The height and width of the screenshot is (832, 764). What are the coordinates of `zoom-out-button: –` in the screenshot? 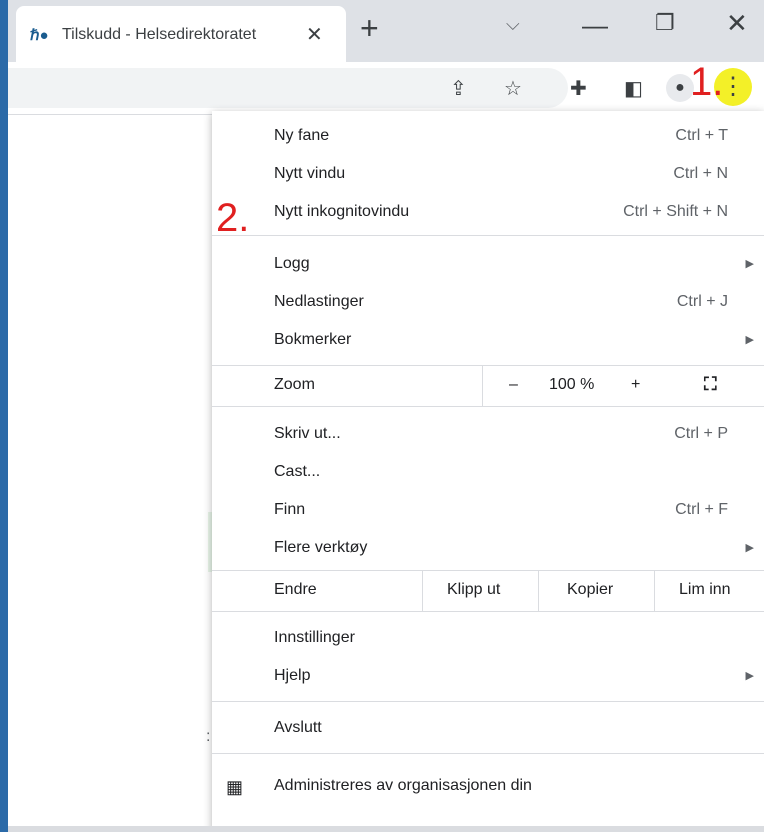 It's located at (513, 385).